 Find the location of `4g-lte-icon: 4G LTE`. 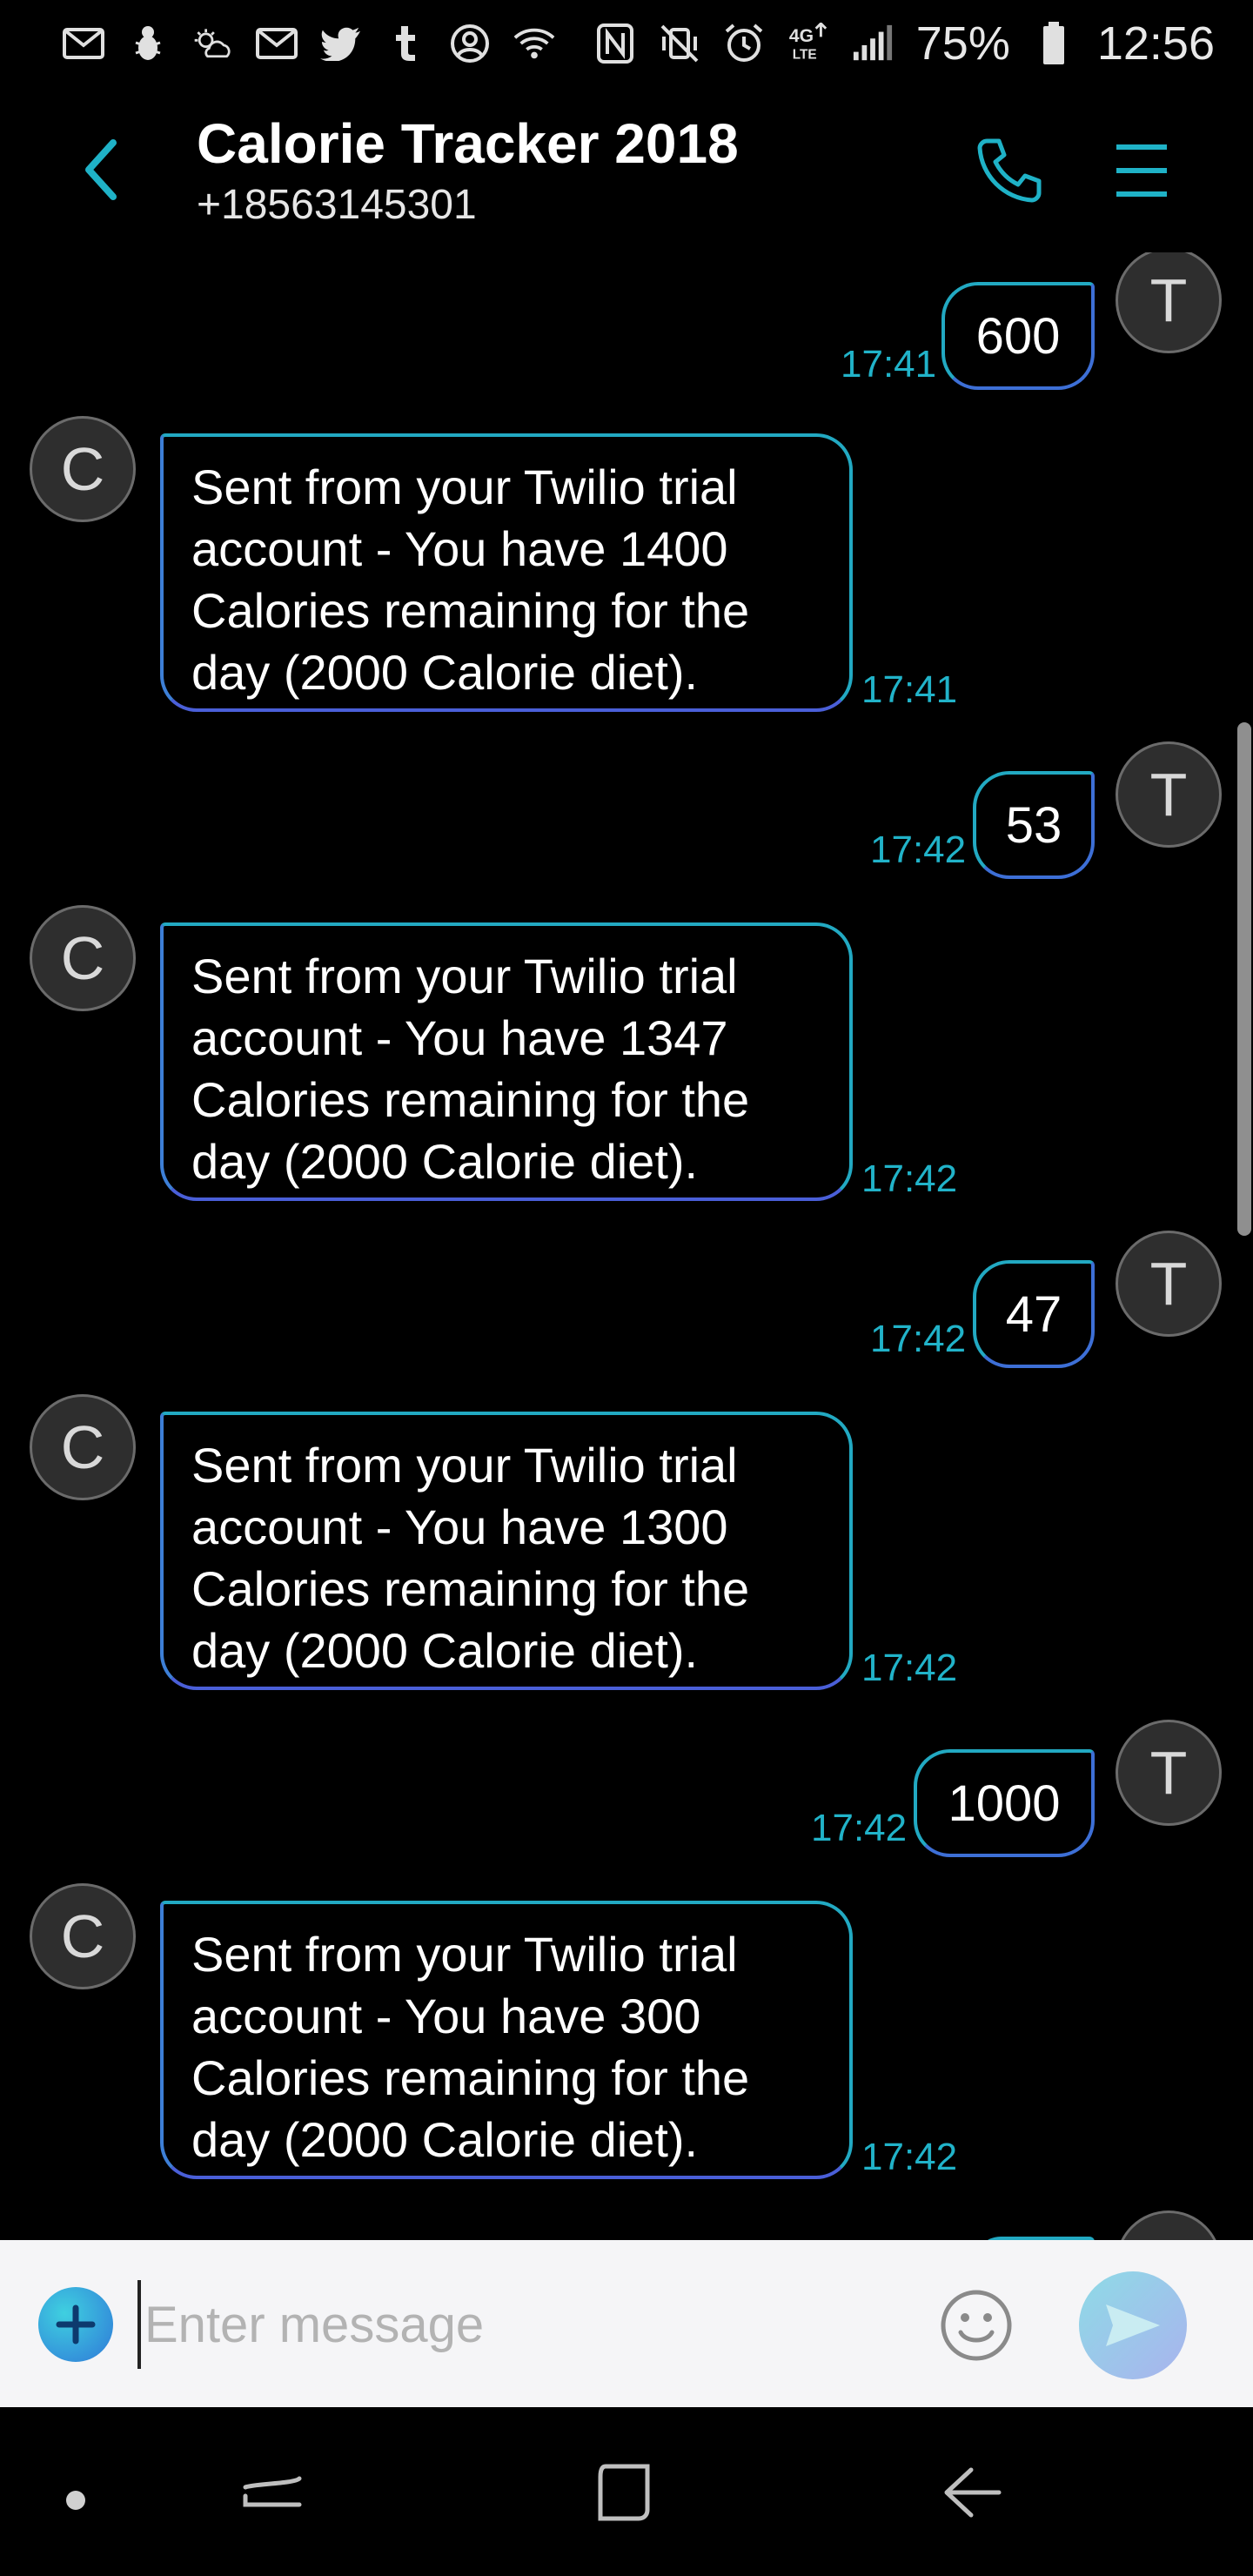

4g-lte-icon: 4G LTE is located at coordinates (808, 43).